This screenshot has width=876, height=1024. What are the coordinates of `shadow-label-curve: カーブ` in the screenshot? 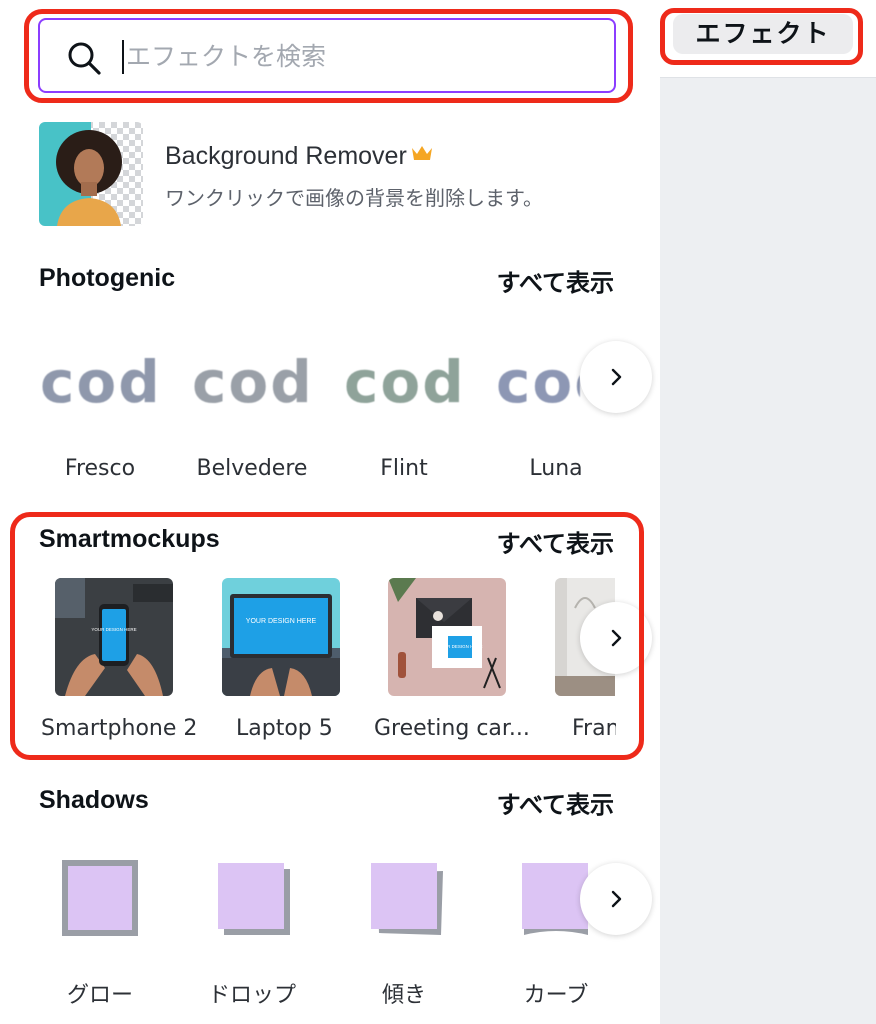 It's located at (556, 995).